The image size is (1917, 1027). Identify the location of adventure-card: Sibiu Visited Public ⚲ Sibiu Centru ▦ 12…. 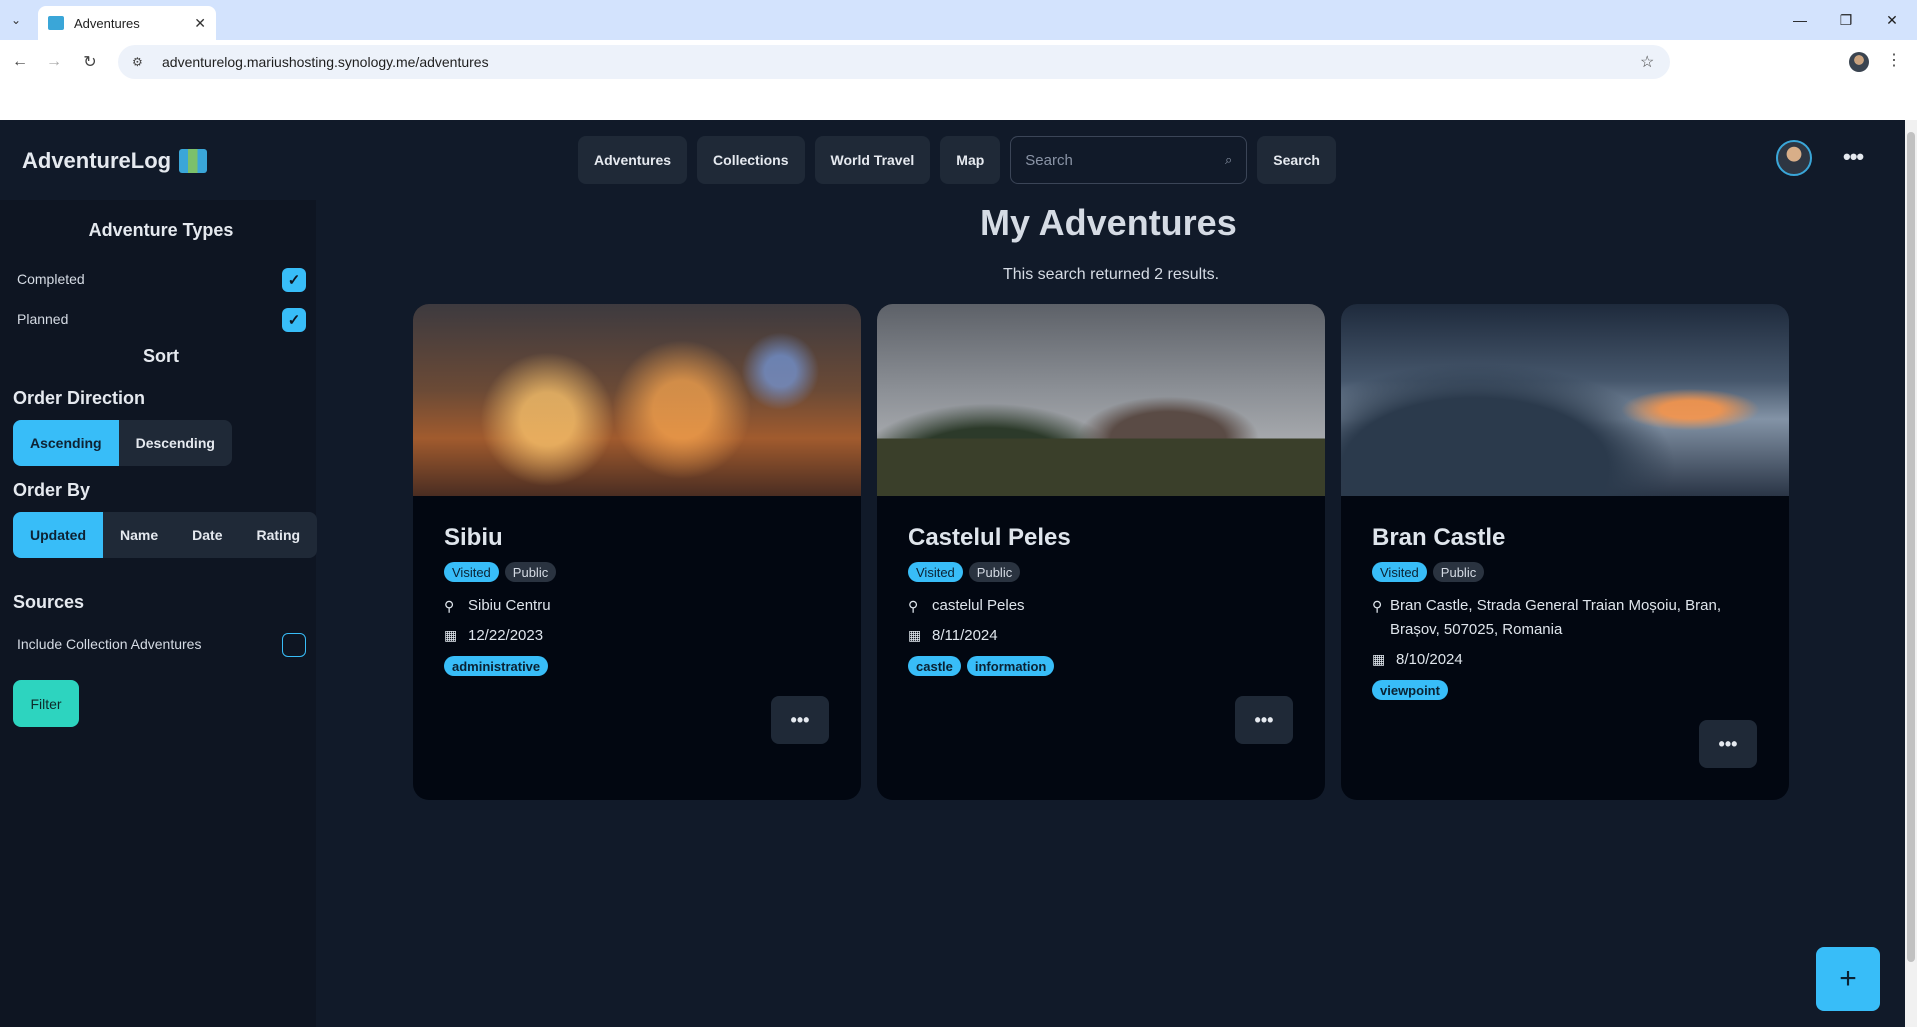
(637, 552).